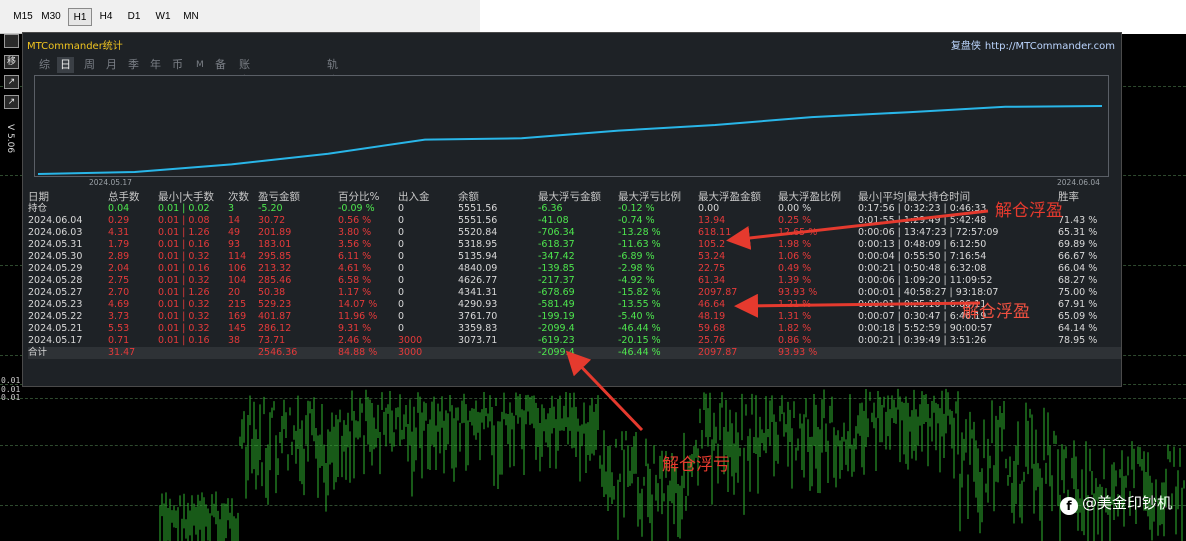 This screenshot has height=541, width=1186. I want to click on watermark: f @美金印钞机, so click(1115, 503).